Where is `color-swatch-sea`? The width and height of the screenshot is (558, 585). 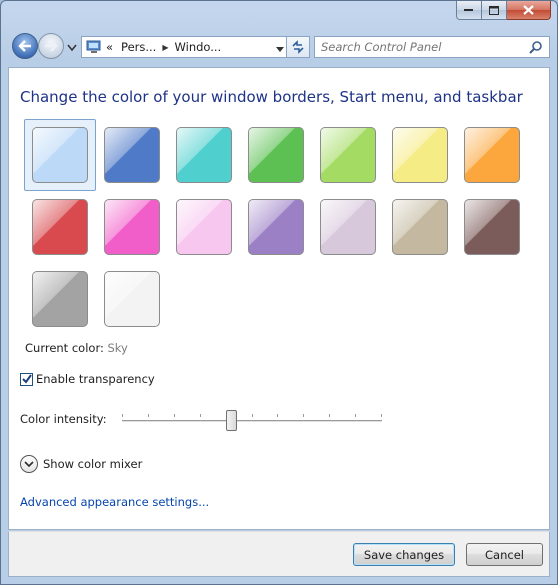 color-swatch-sea is located at coordinates (204, 155).